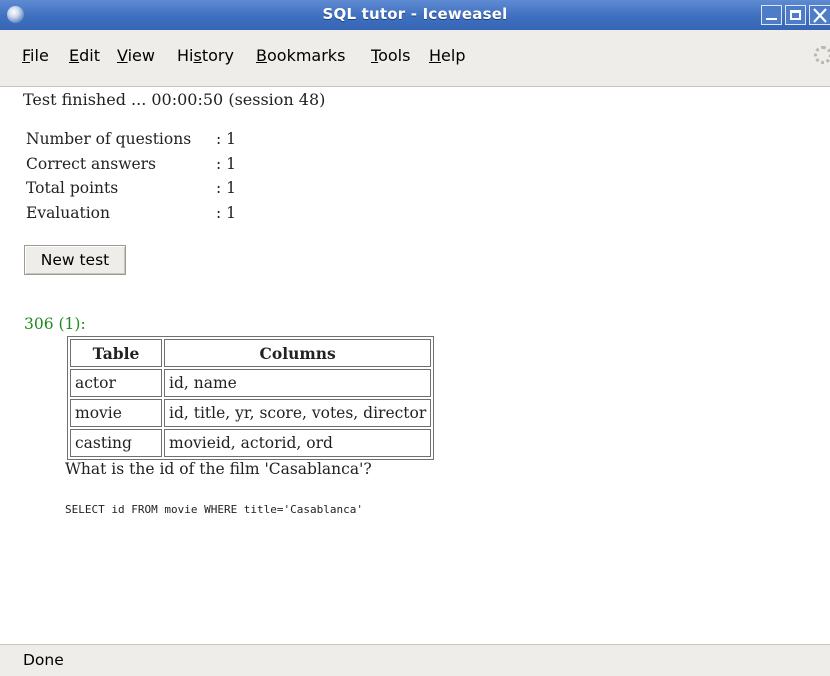 This screenshot has width=830, height=676. What do you see at coordinates (141, 55) in the screenshot?
I see `menu-view-label: iew` at bounding box center [141, 55].